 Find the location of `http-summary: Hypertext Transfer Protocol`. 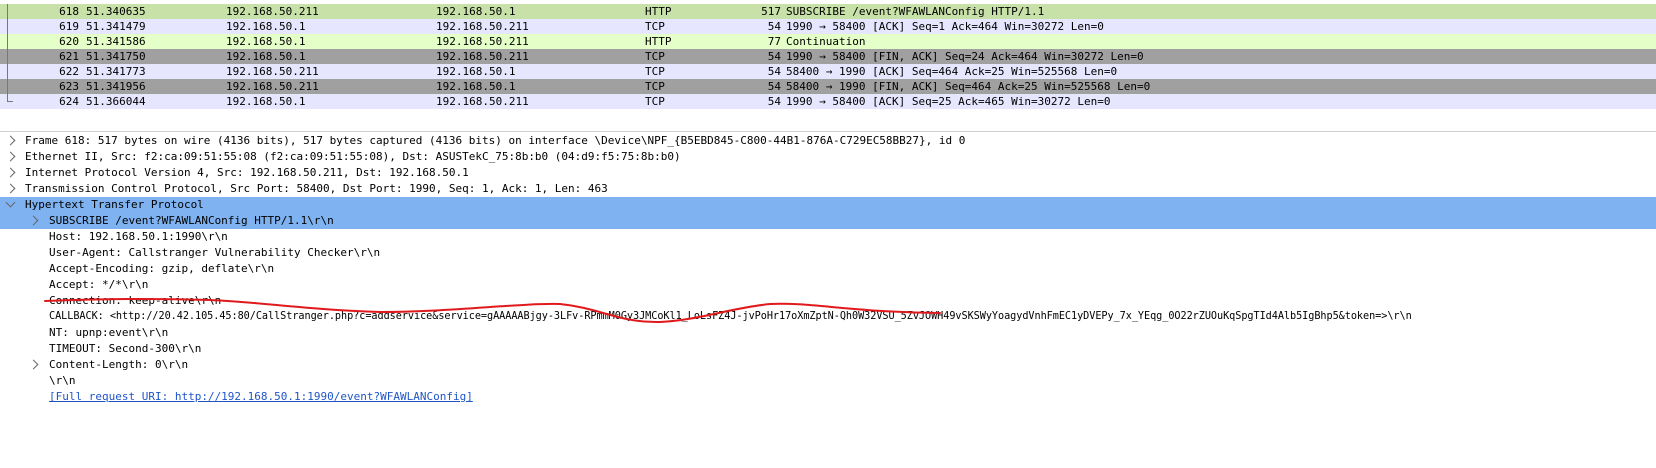

http-summary: Hypertext Transfer Protocol is located at coordinates (114, 204).